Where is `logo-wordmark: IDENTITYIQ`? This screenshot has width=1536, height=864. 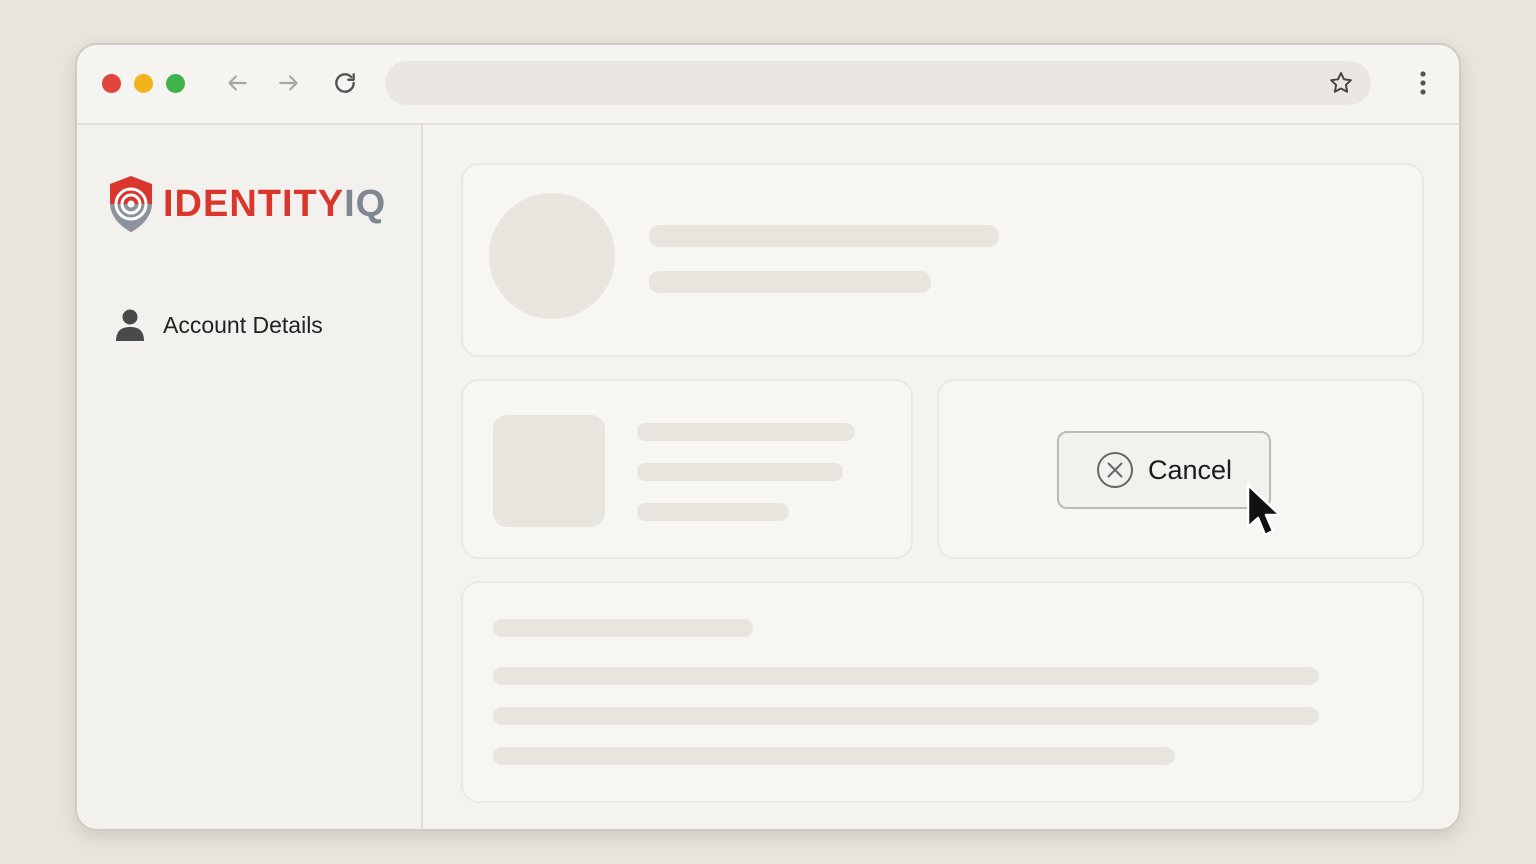
logo-wordmark: IDENTITYIQ is located at coordinates (274, 204).